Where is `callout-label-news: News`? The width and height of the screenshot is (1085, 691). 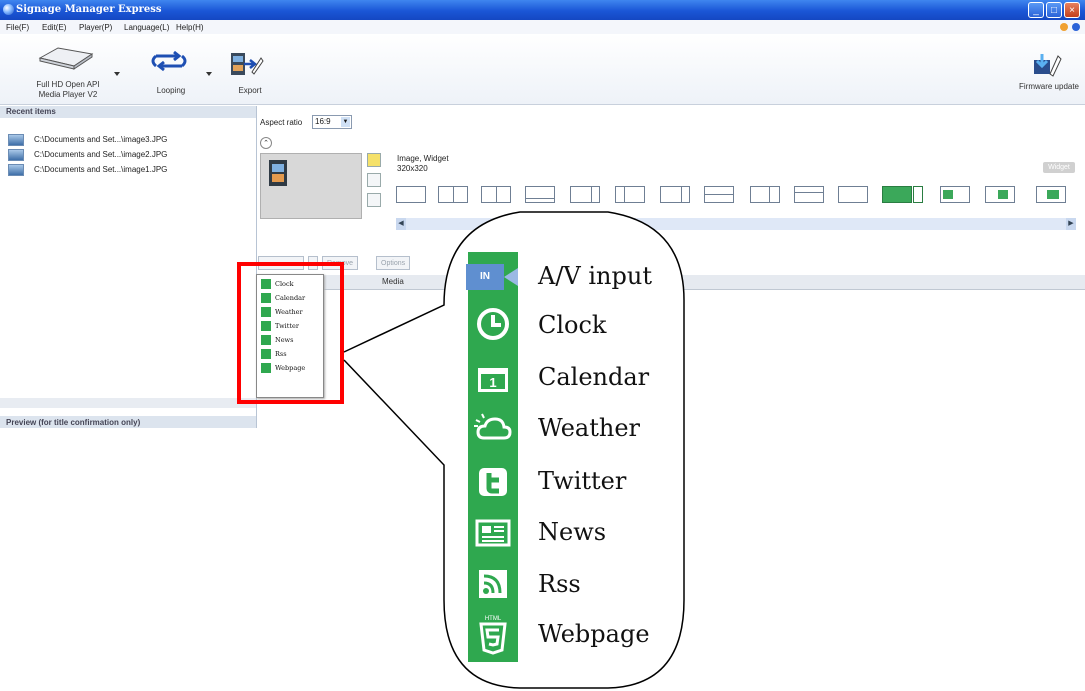
callout-label-news: News is located at coordinates (572, 532).